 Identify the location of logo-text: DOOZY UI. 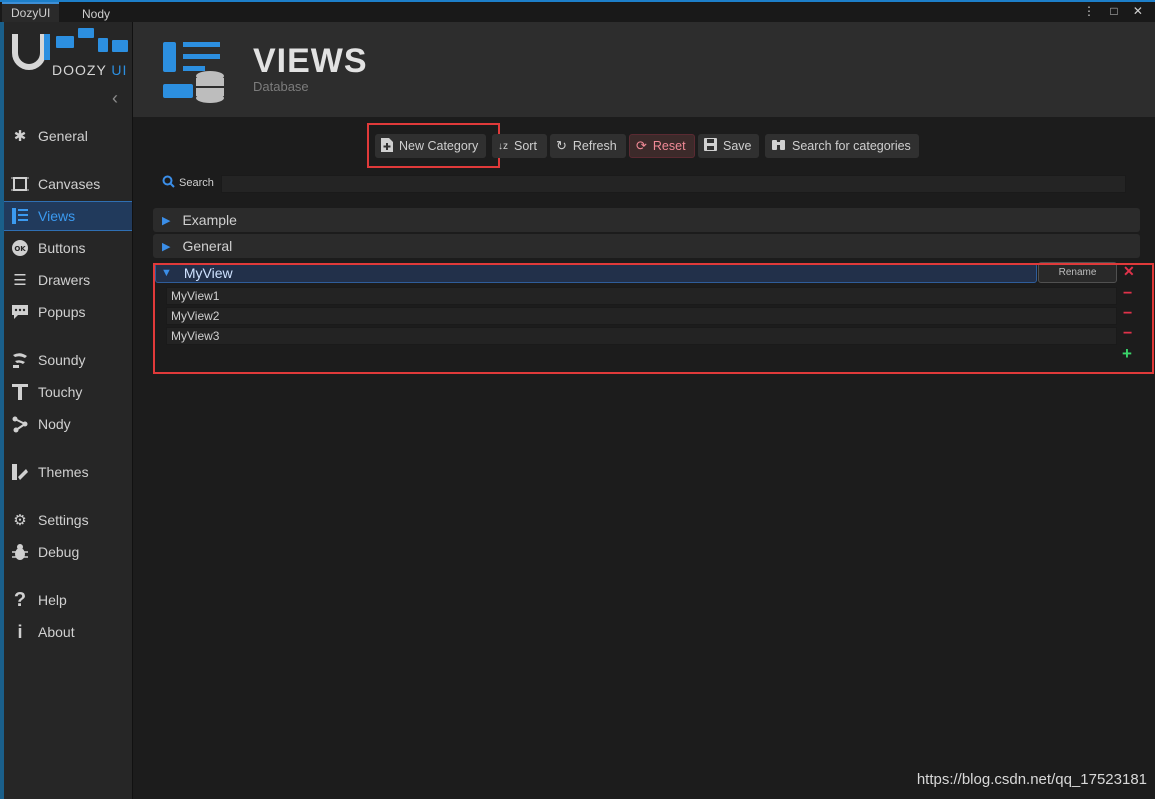
(90, 70).